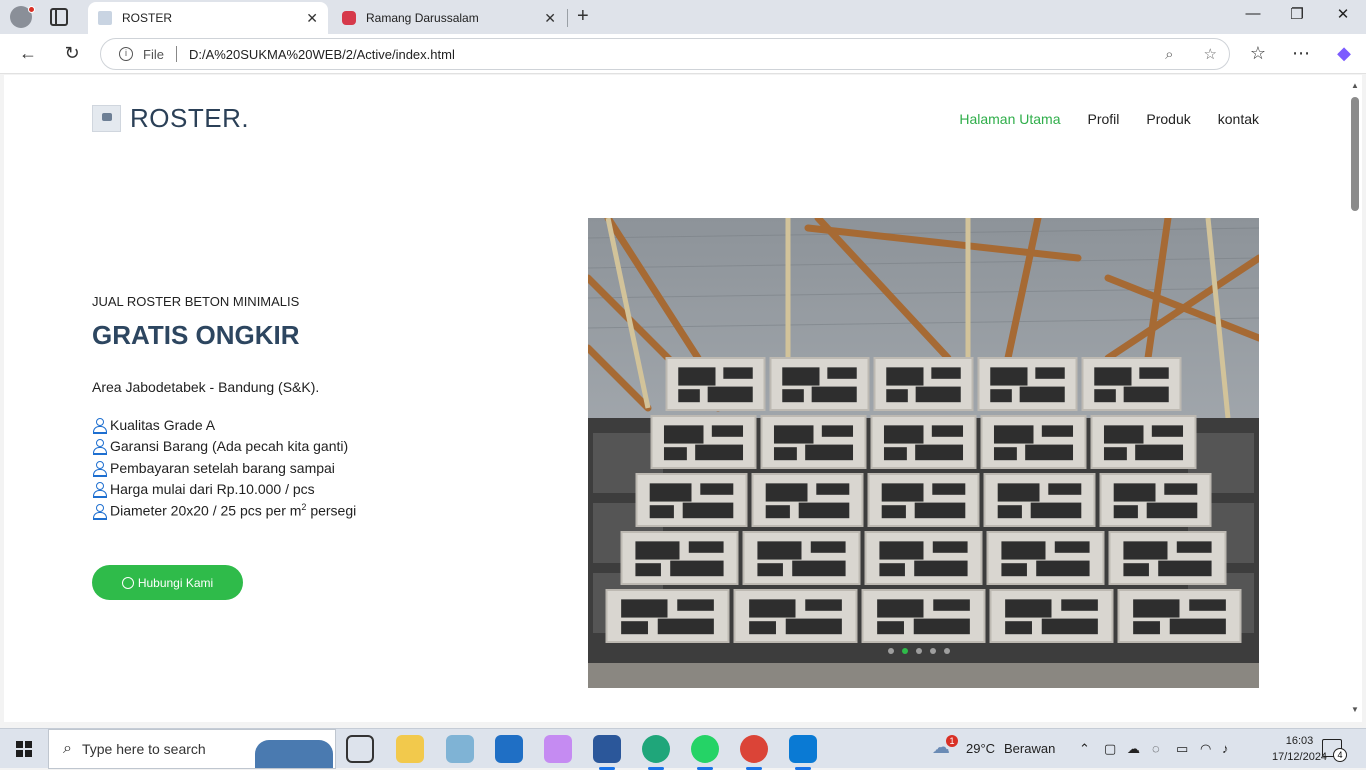 This screenshot has height=770, width=1366. I want to click on new-tab-icon: +, so click(583, 16).